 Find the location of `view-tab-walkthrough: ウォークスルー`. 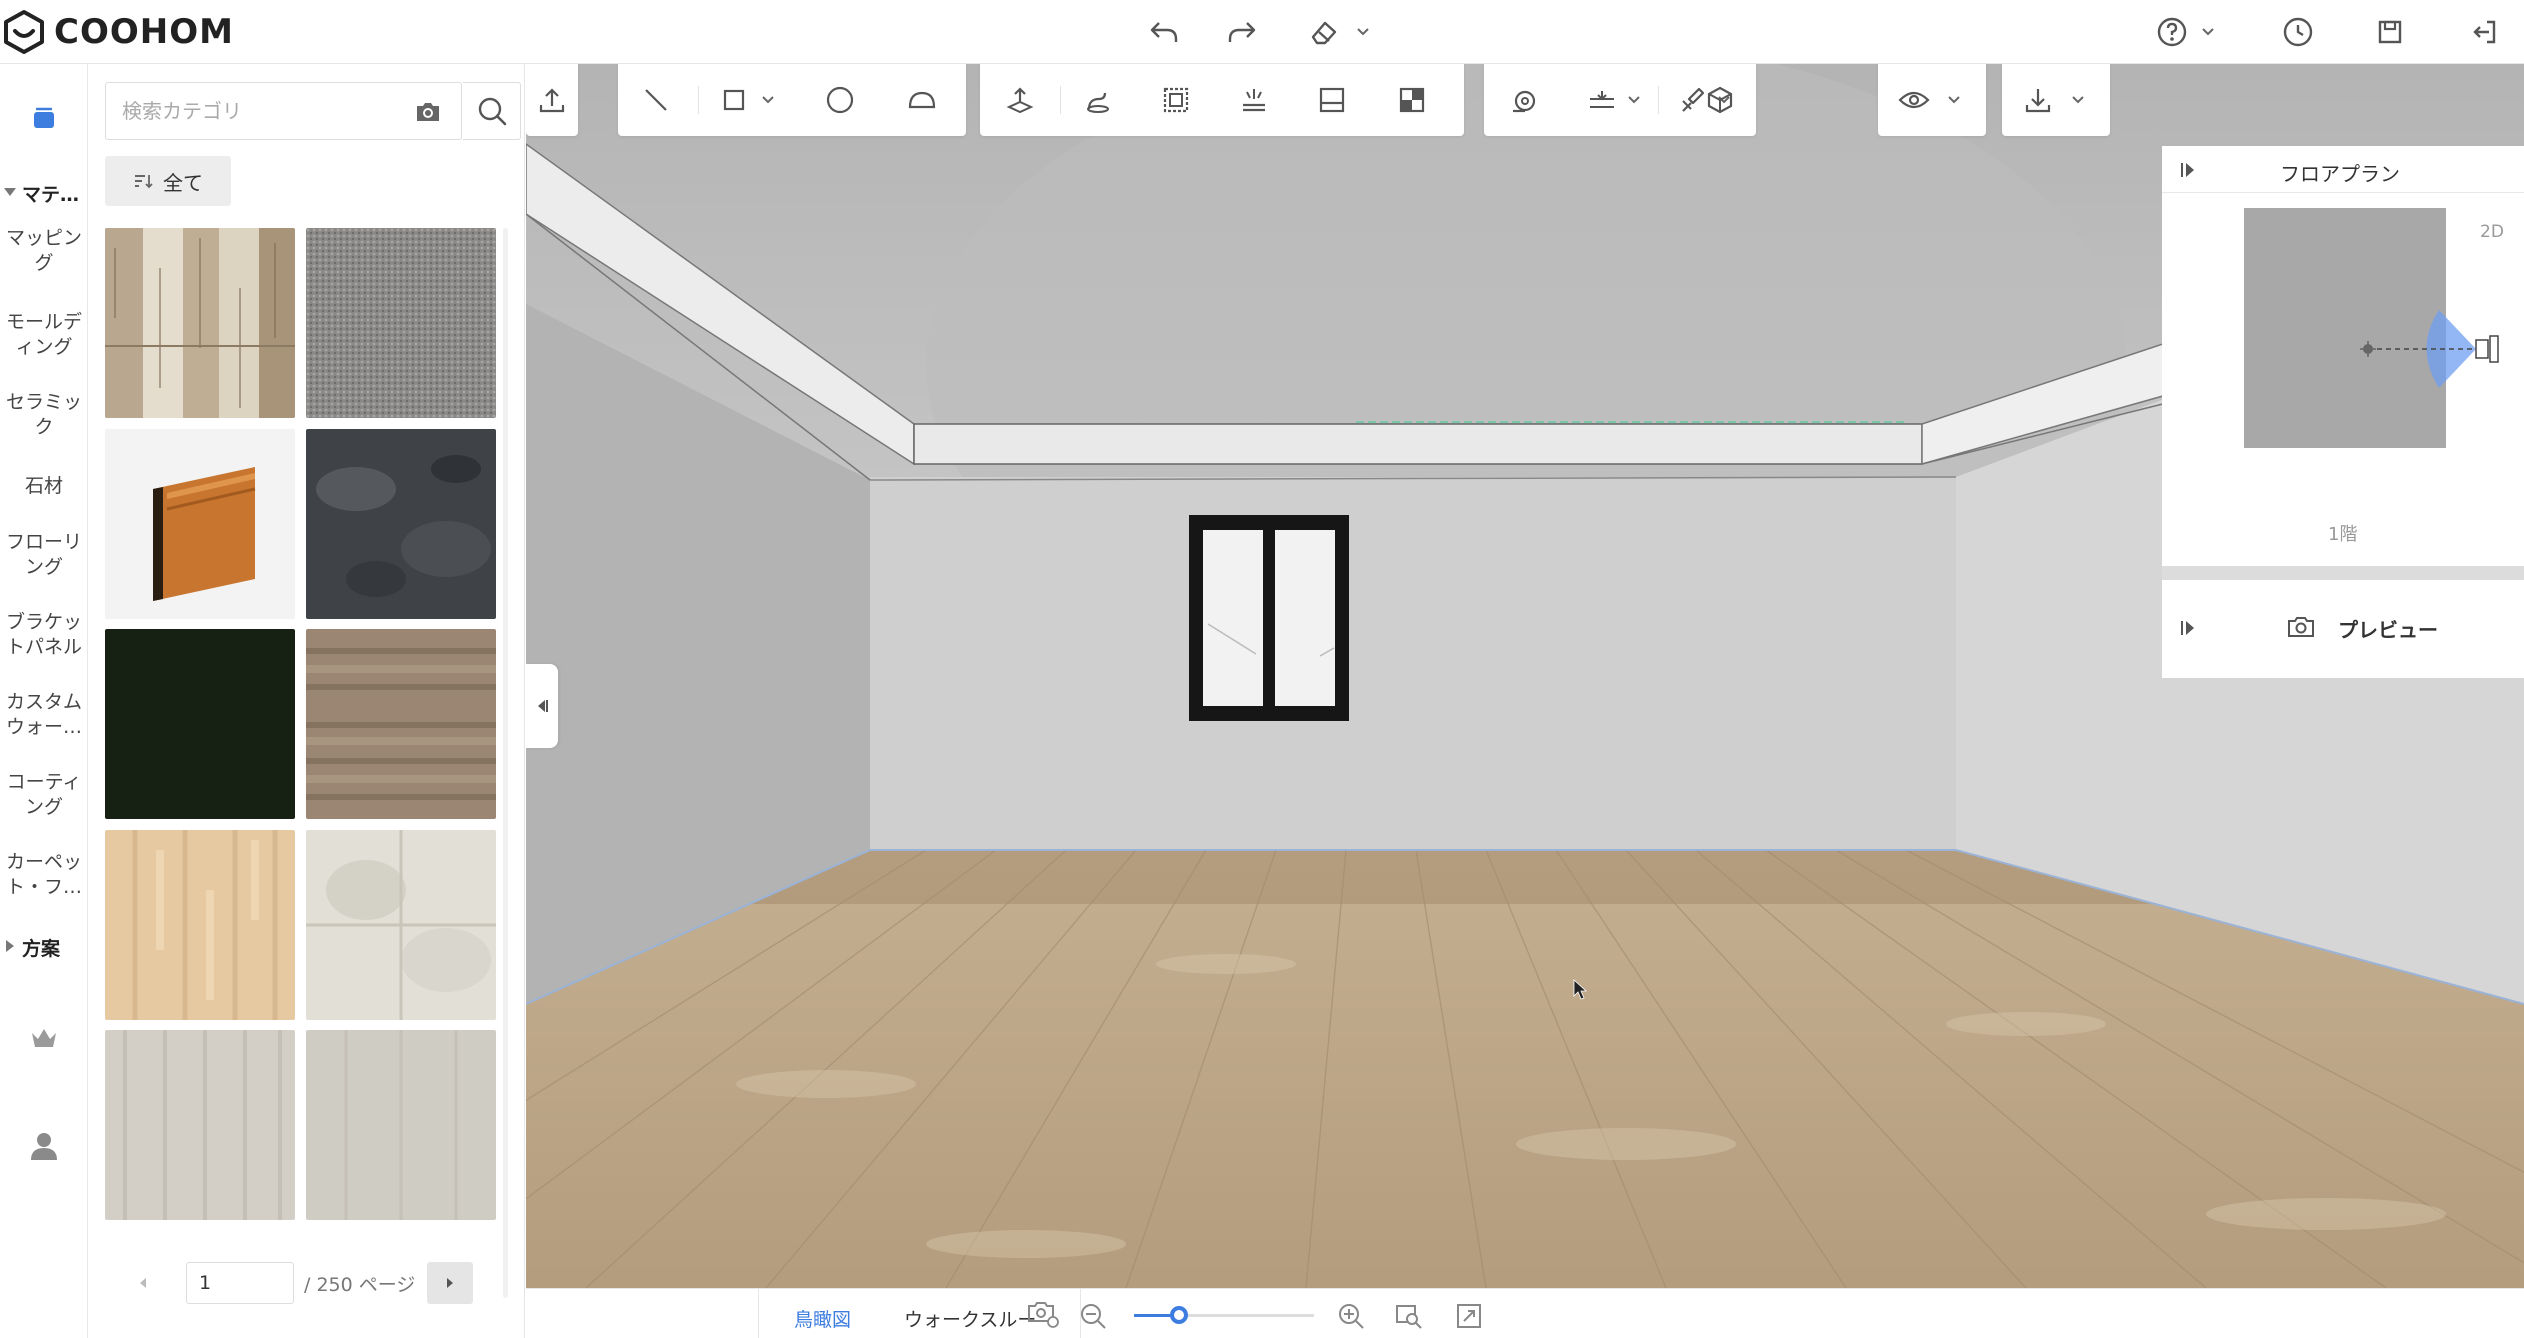

view-tab-walkthrough: ウォークスルー is located at coordinates (970, 1318).